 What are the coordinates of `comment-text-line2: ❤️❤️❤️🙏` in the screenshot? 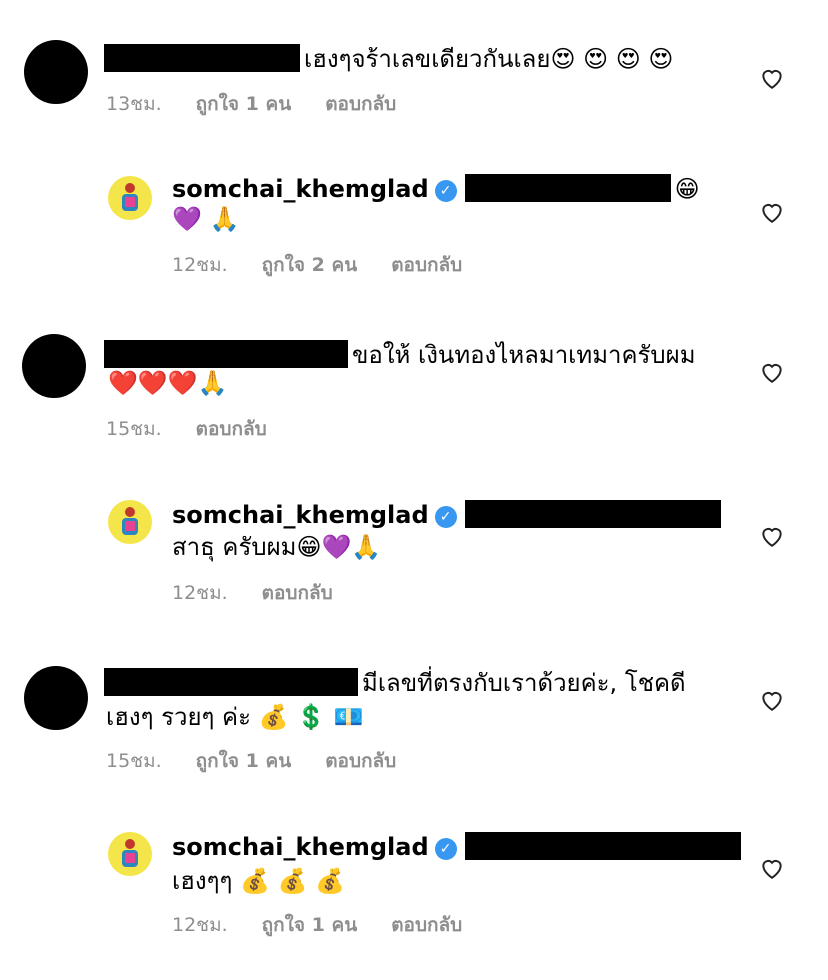 It's located at (168, 383).